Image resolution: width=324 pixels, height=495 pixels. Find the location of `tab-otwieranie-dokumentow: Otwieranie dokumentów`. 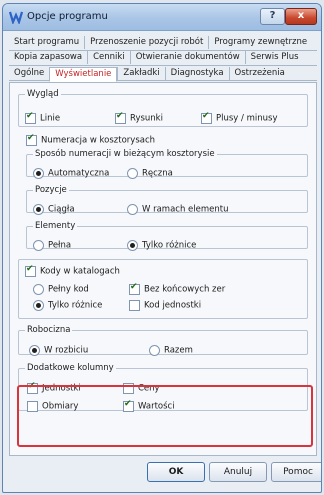

tab-otwieranie-dokumentow: Otwieranie dokumentów is located at coordinates (187, 57).